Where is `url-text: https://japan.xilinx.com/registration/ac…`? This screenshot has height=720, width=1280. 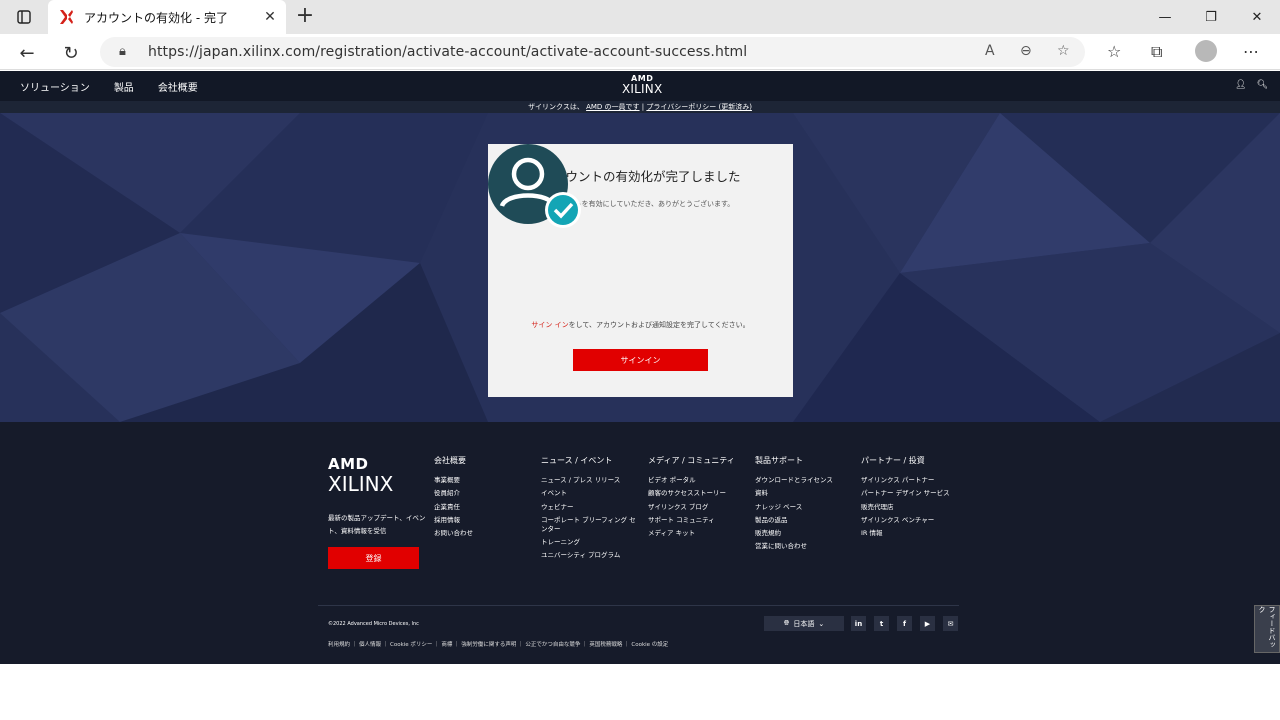
url-text: https://japan.xilinx.com/registration/ac… is located at coordinates (447, 52).